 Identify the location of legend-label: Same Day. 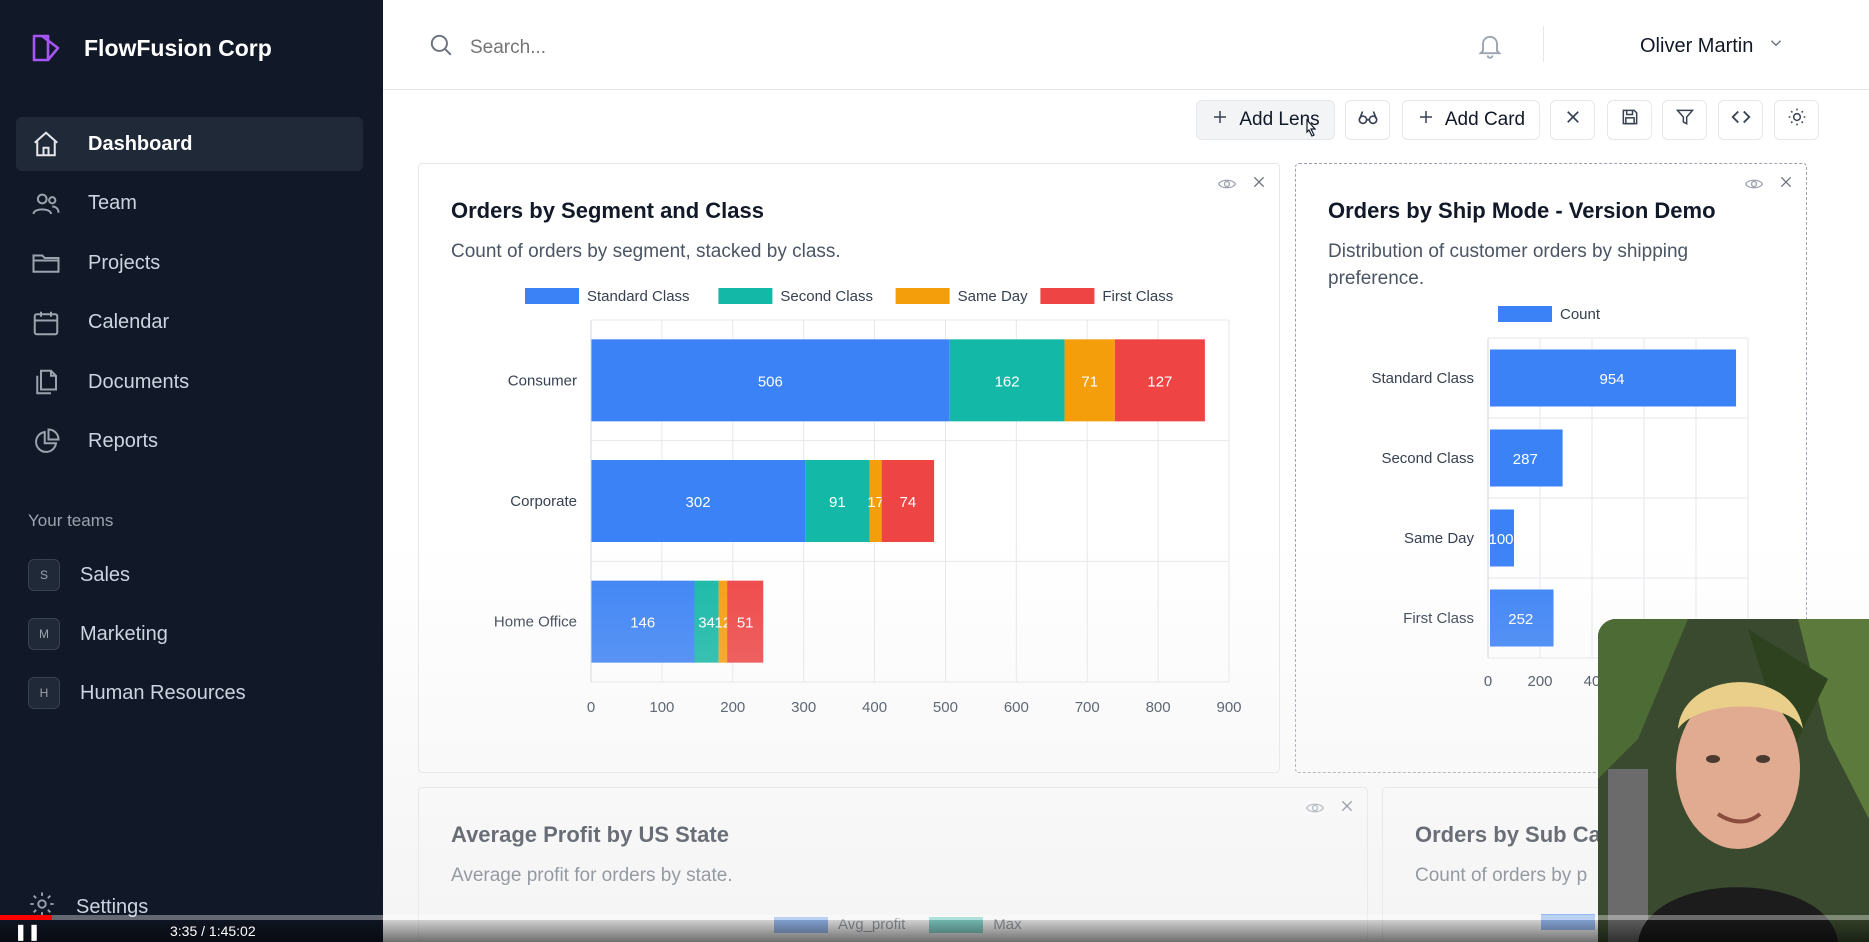
(993, 296).